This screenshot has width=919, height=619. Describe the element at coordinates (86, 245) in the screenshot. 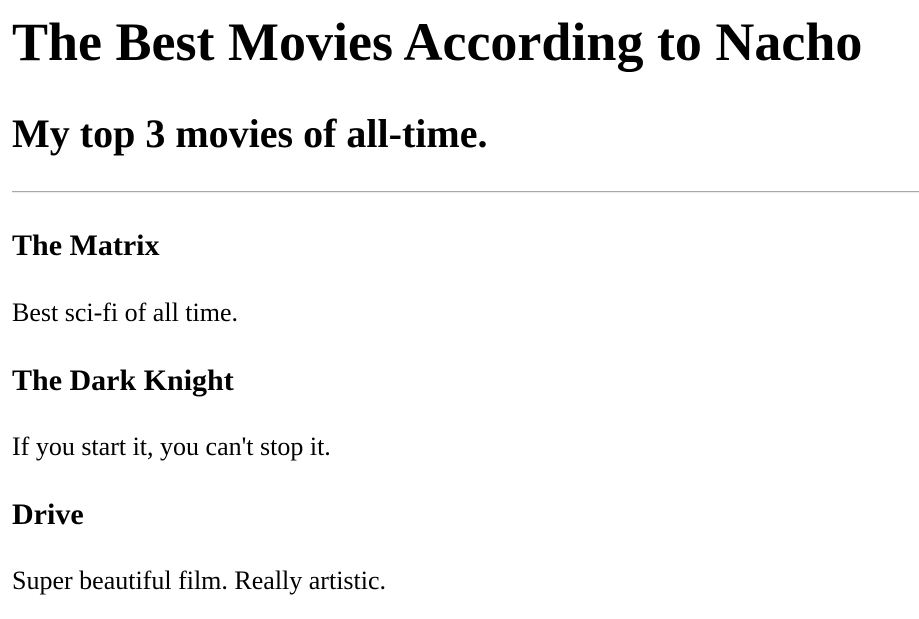

I see `movie-title-the-matrix: The Matrix` at that location.